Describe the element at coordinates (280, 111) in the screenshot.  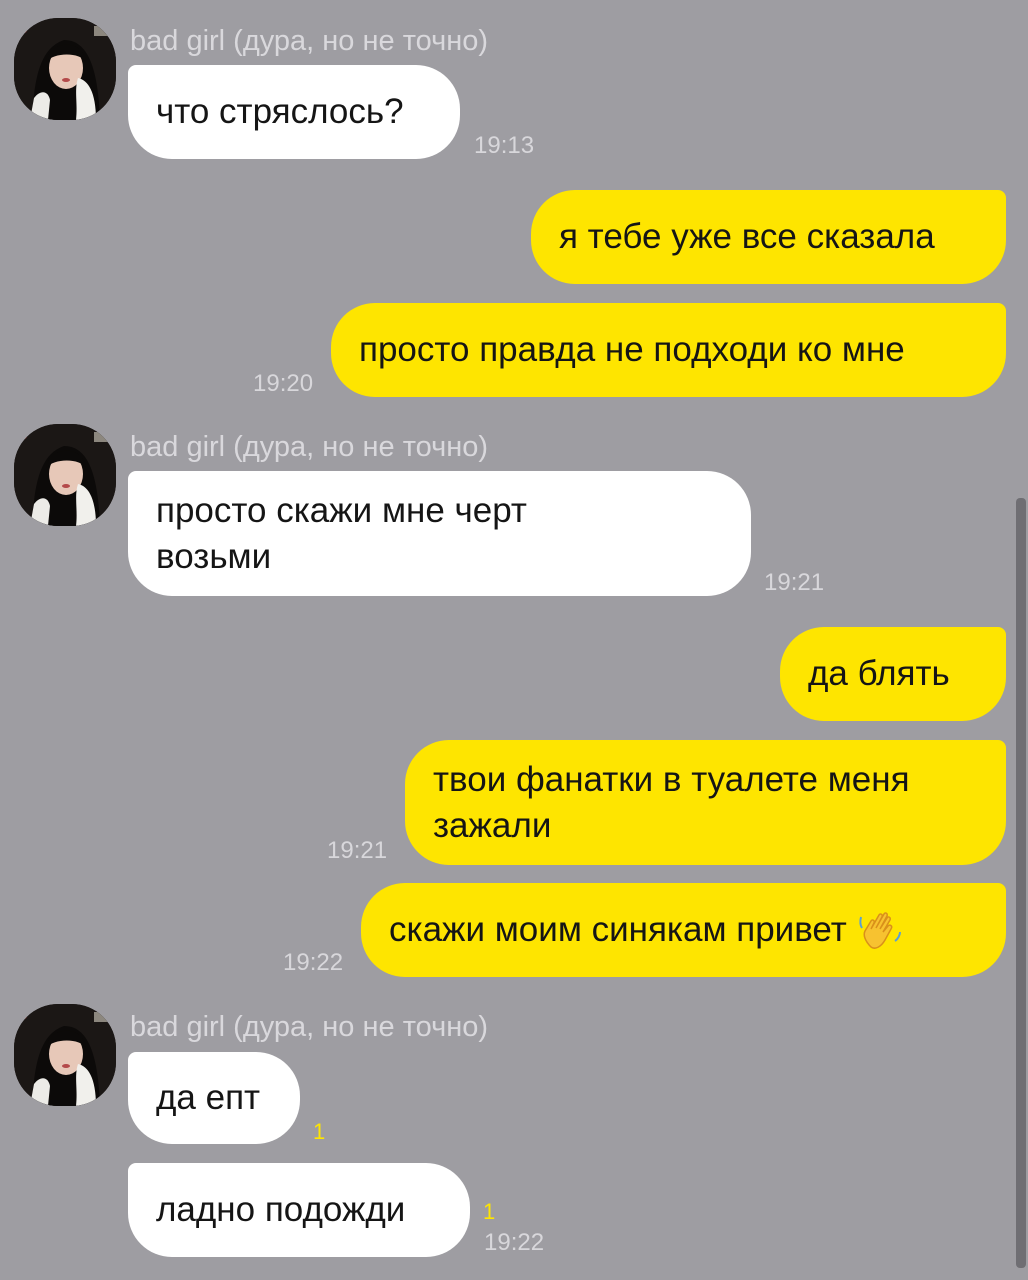
I see `message-text: что стряслось?` at that location.